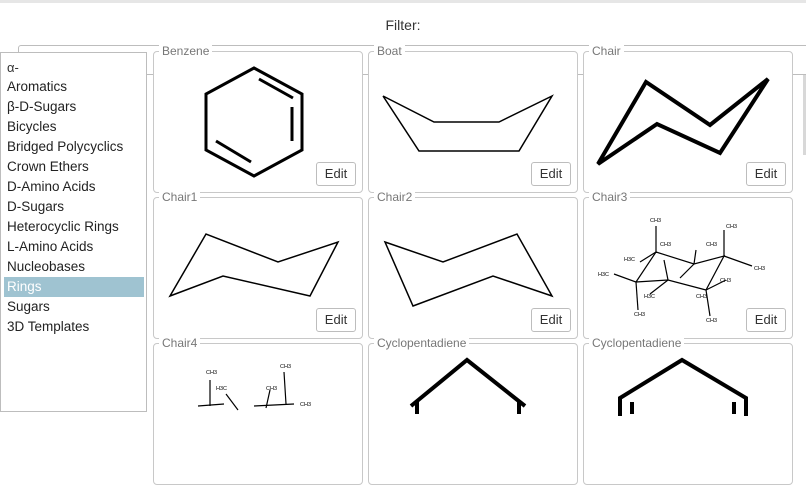 This screenshot has height=485, width=806. What do you see at coordinates (254, 387) in the screenshot?
I see `chair4-structure: CH3 CH3 H3C CH3 CH3` at bounding box center [254, 387].